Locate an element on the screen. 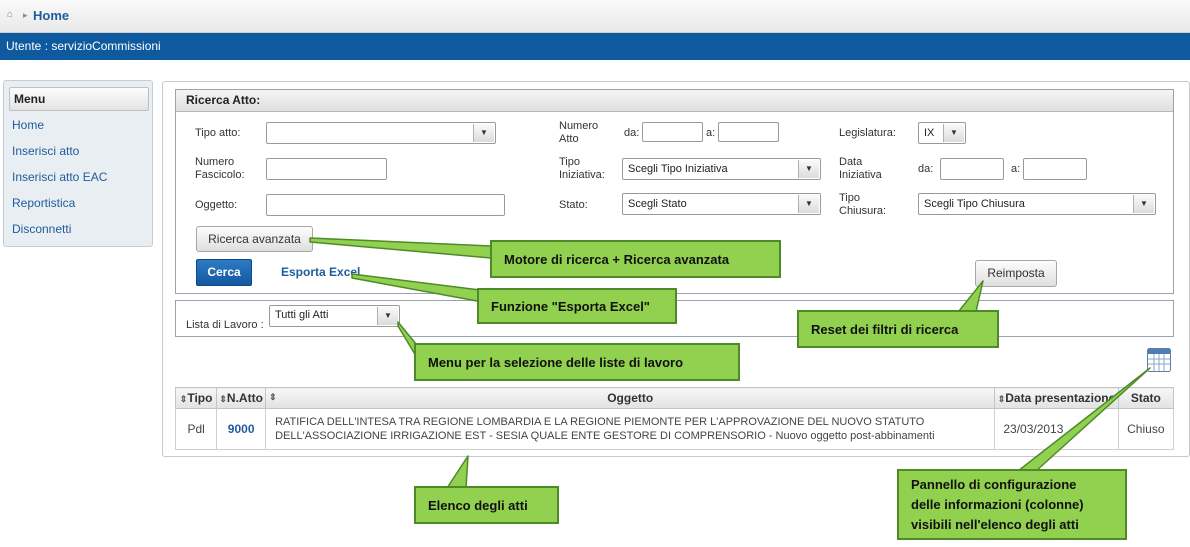 This screenshot has width=1190, height=547. menu-title: Menu is located at coordinates (30, 99).